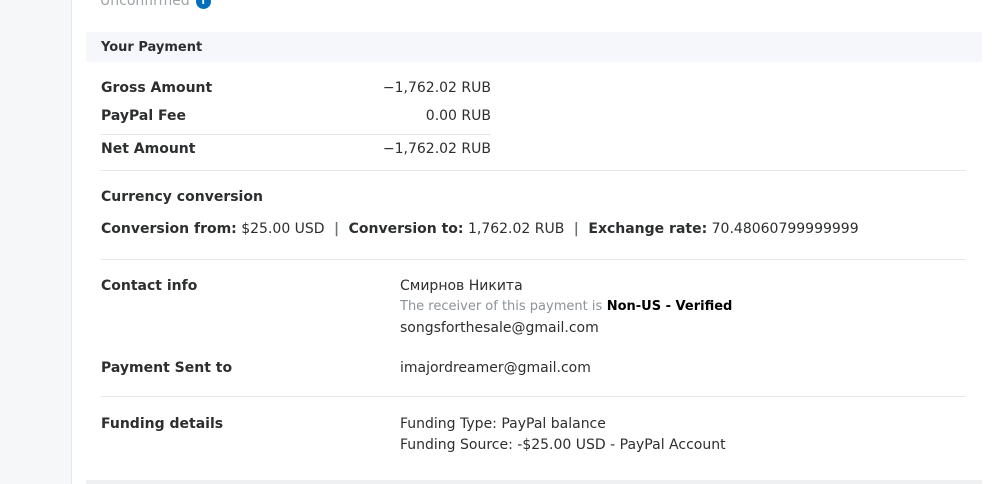  What do you see at coordinates (152, 47) in the screenshot?
I see `section-title: Your Payment` at bounding box center [152, 47].